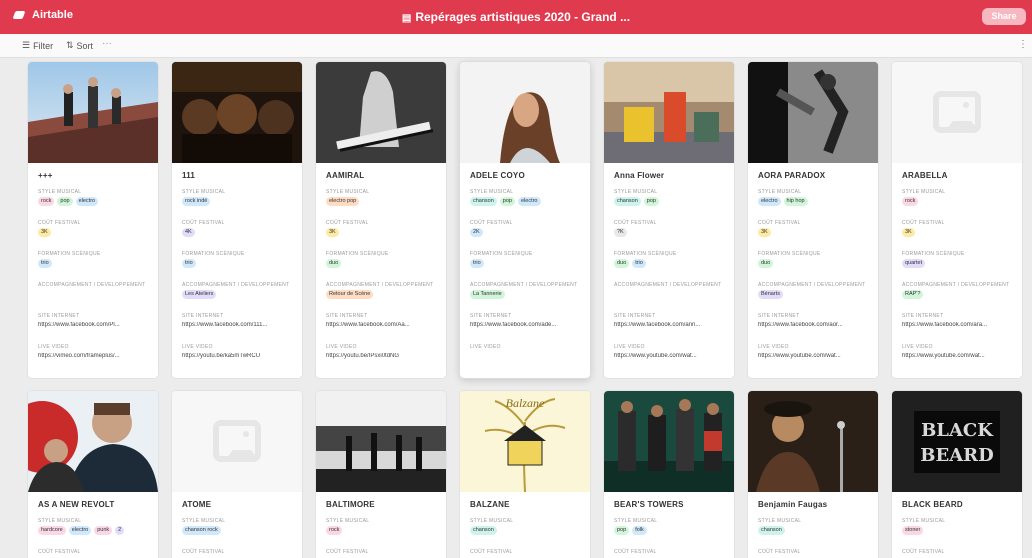 The height and width of the screenshot is (558, 1032). Describe the element at coordinates (384, 356) in the screenshot. I see `live-video-link: https://youtu.be/IPsxi0tdNG` at that location.